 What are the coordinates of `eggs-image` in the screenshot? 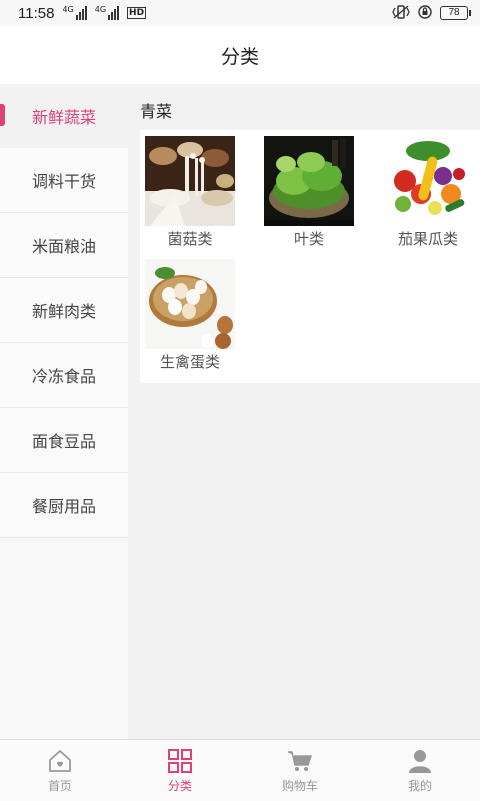 It's located at (190, 304).